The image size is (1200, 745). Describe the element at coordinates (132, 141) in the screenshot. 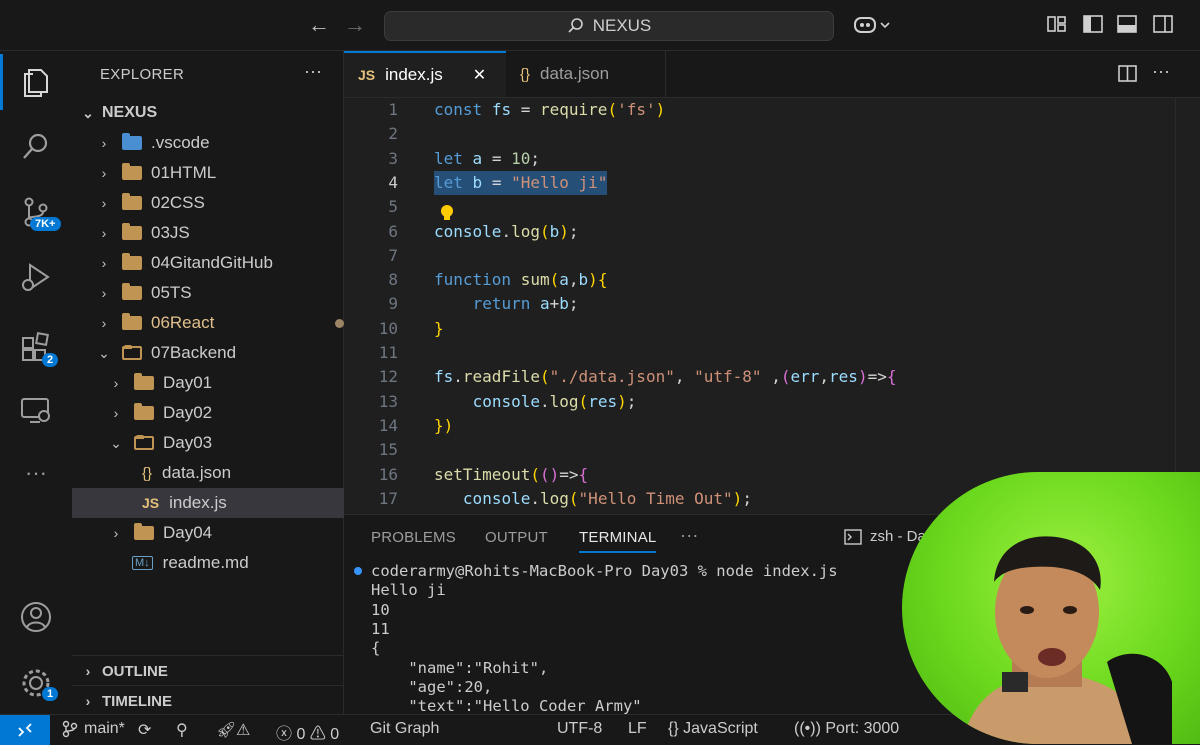

I see `vscode-folder-icon` at that location.